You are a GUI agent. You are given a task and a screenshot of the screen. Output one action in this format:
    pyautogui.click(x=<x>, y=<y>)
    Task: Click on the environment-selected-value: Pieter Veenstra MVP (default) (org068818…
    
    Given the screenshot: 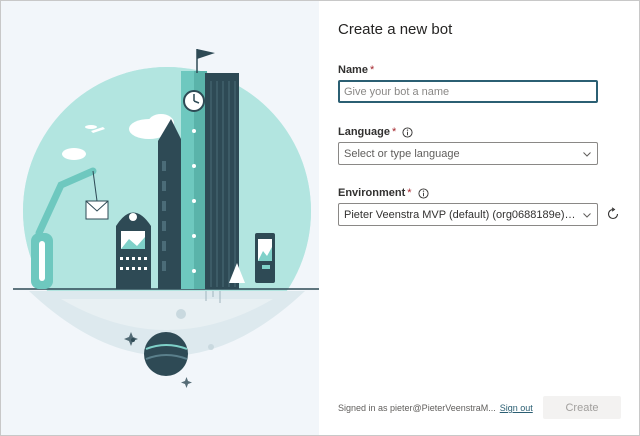 What is the action you would take?
    pyautogui.click(x=460, y=214)
    